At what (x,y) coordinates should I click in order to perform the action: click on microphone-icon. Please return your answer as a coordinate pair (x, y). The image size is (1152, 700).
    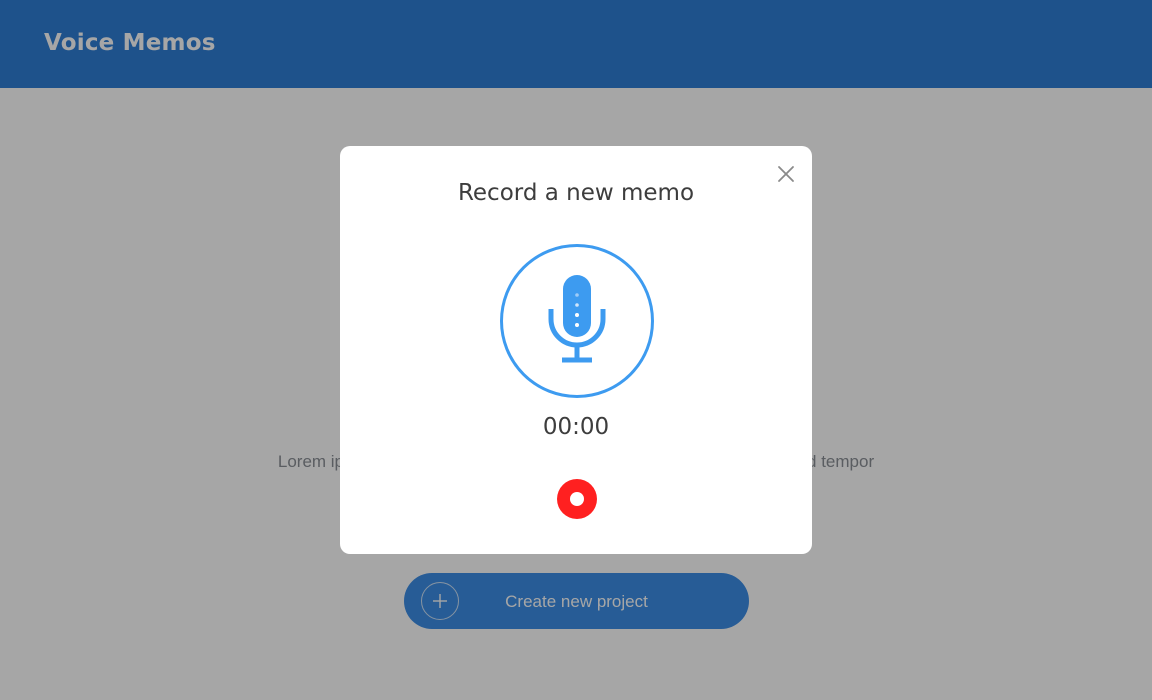
    Looking at the image, I should click on (577, 319).